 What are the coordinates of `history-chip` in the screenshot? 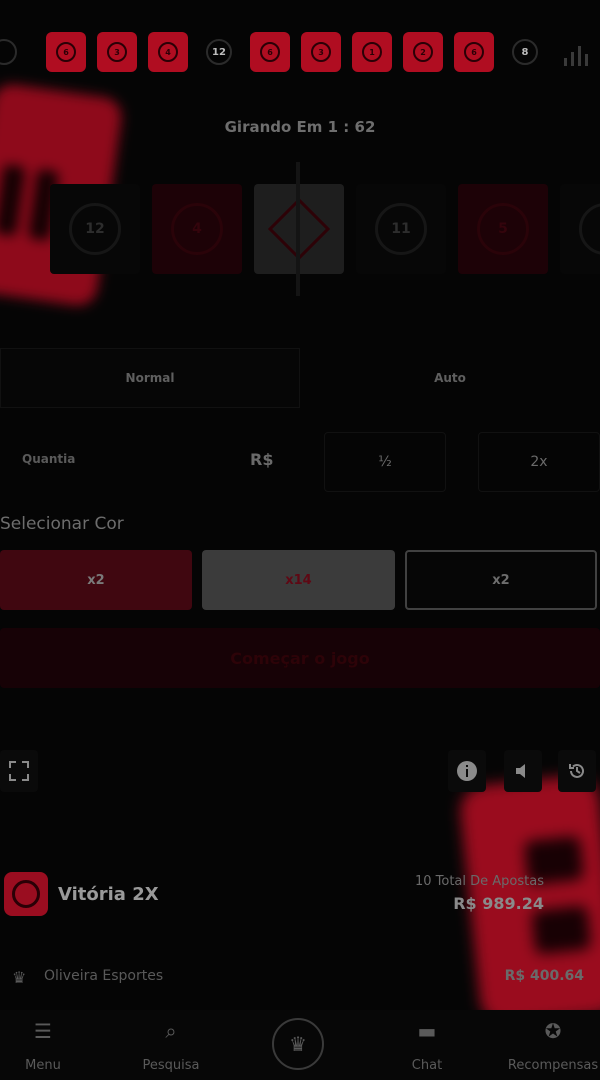 It's located at (12, 52).